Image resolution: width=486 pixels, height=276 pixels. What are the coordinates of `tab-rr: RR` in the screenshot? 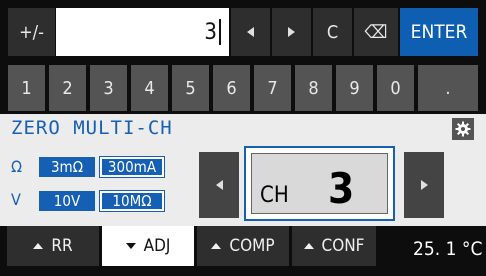 It's located at (53, 246).